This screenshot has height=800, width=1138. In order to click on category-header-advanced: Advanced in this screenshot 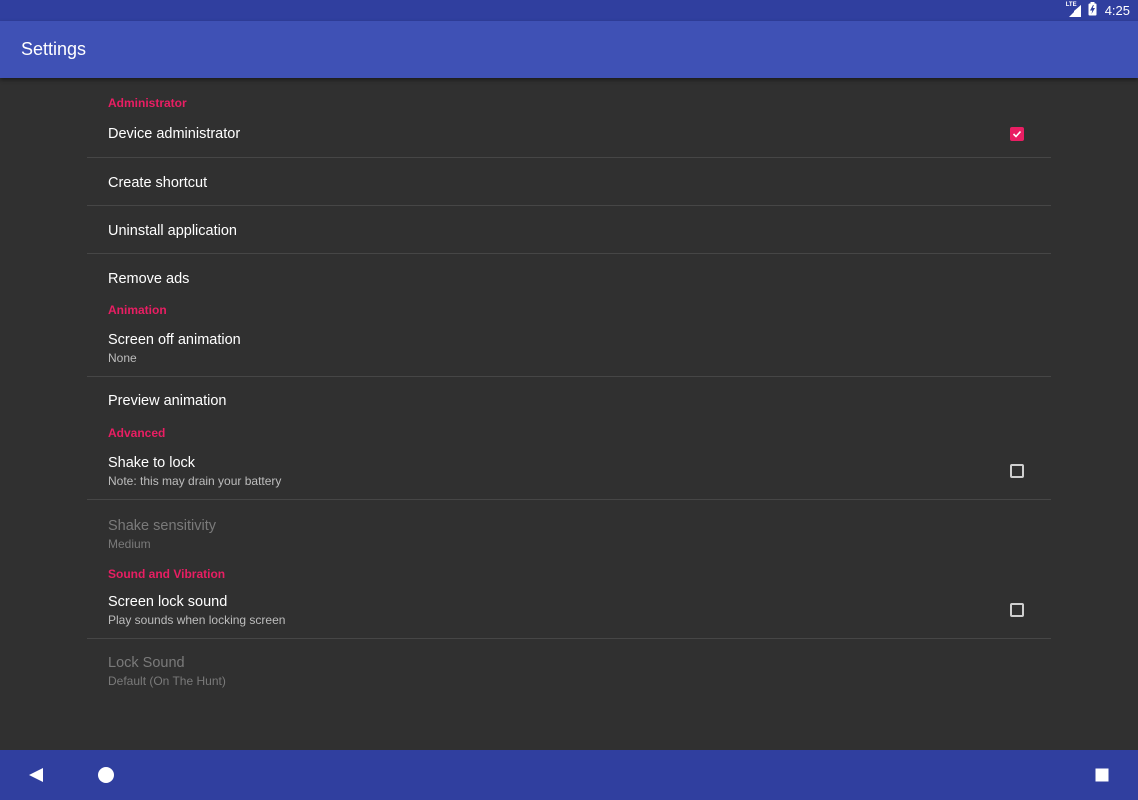, I will do `click(137, 433)`.